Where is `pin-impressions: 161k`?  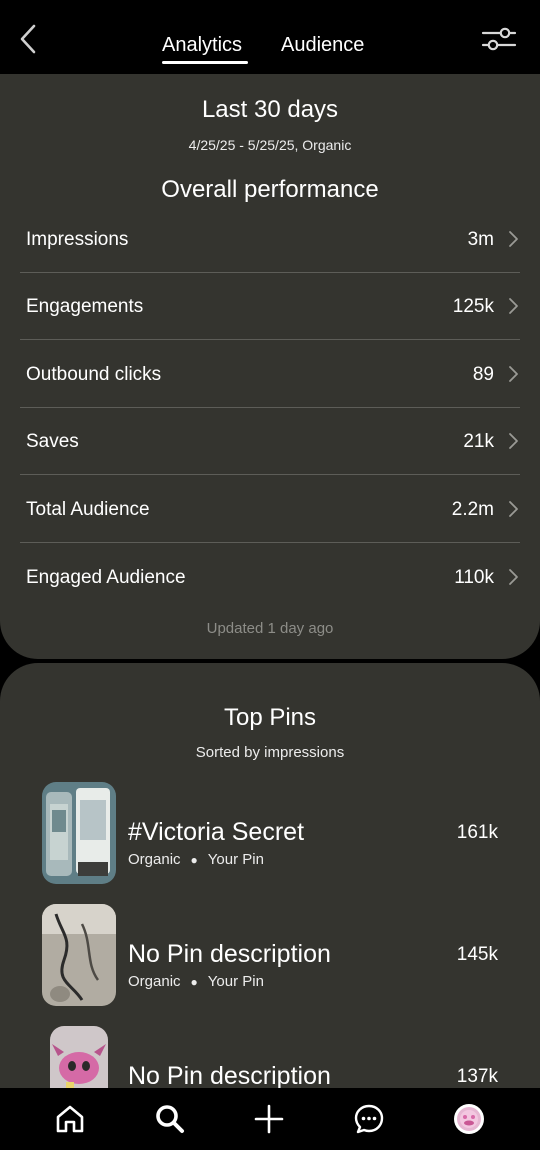
pin-impressions: 161k is located at coordinates (477, 832).